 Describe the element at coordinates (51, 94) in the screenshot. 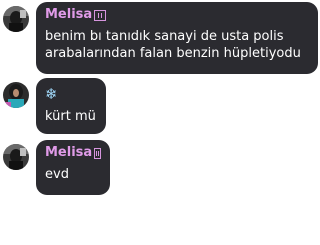

I see `snowflake-icon: ❄` at that location.